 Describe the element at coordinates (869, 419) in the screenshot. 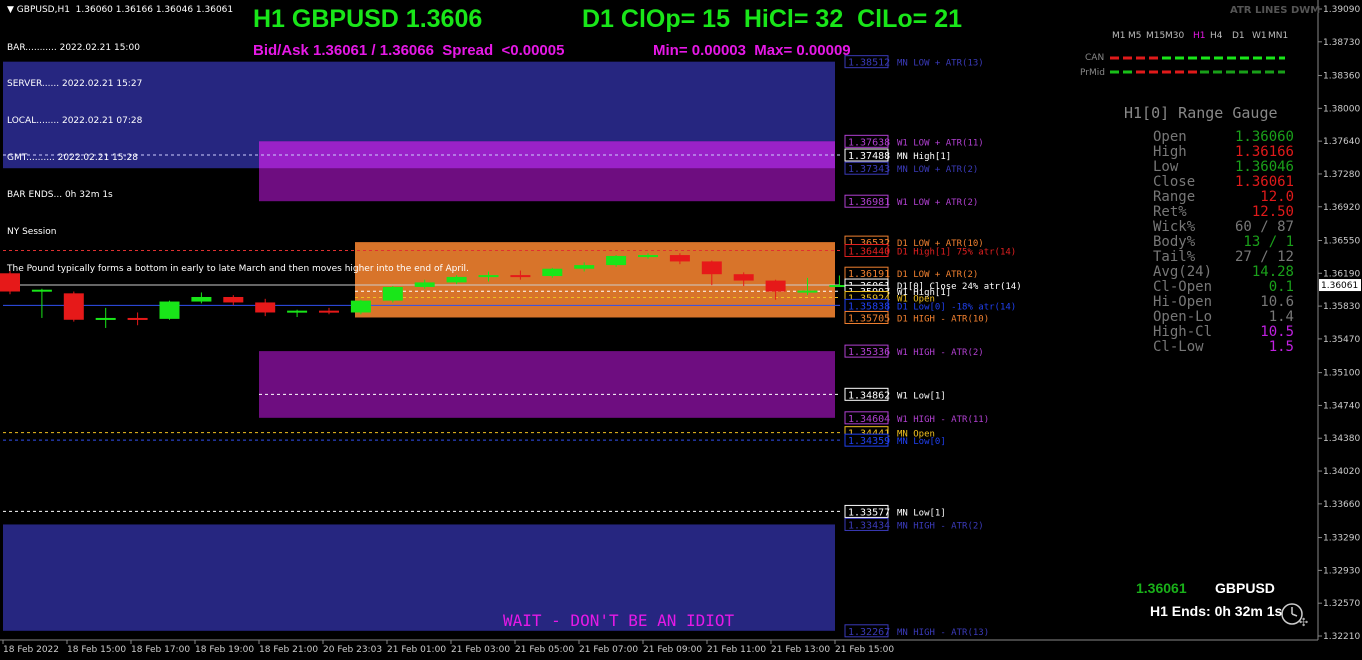

I see `level-price: 1.34604` at that location.